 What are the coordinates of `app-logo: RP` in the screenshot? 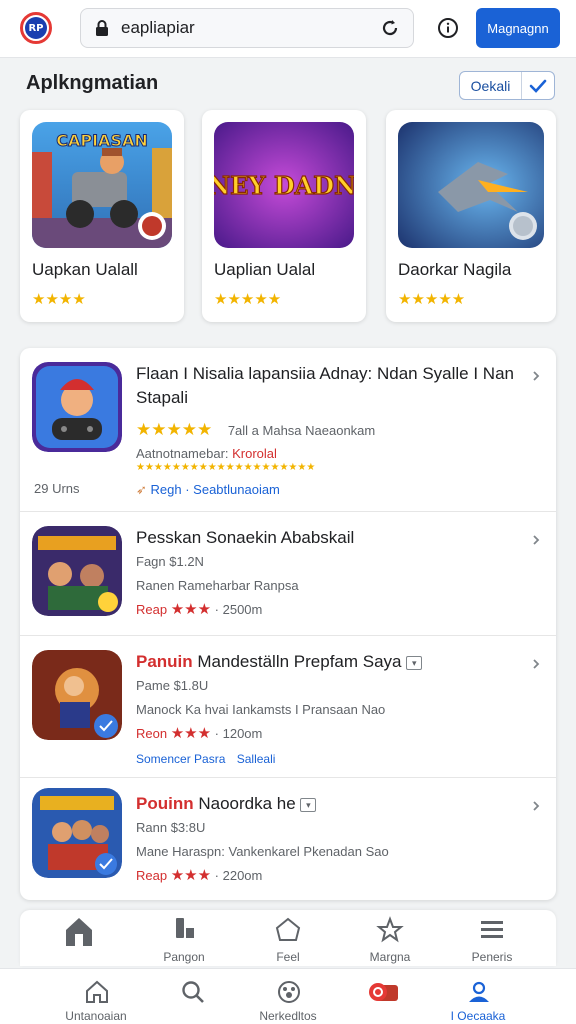 It's located at (36, 28).